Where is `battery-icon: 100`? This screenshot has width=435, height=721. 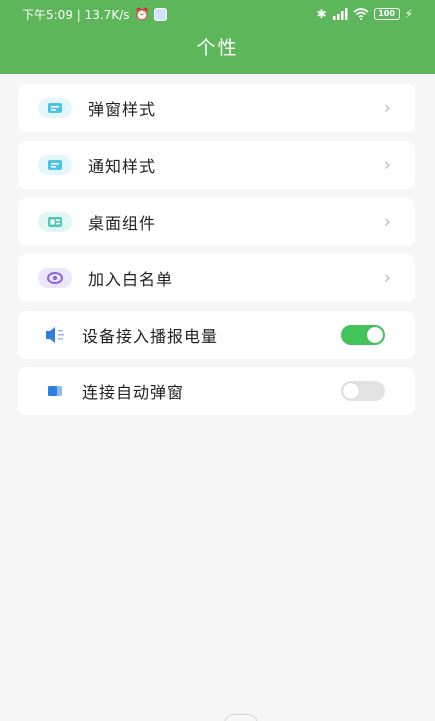 battery-icon: 100 is located at coordinates (386, 14).